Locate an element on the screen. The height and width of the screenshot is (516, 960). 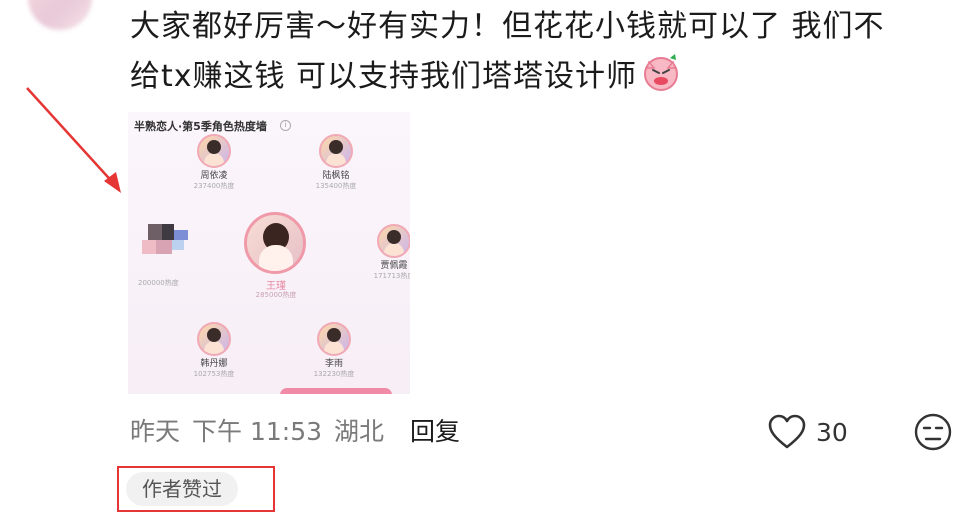
annotation-arrow is located at coordinates (73, 140).